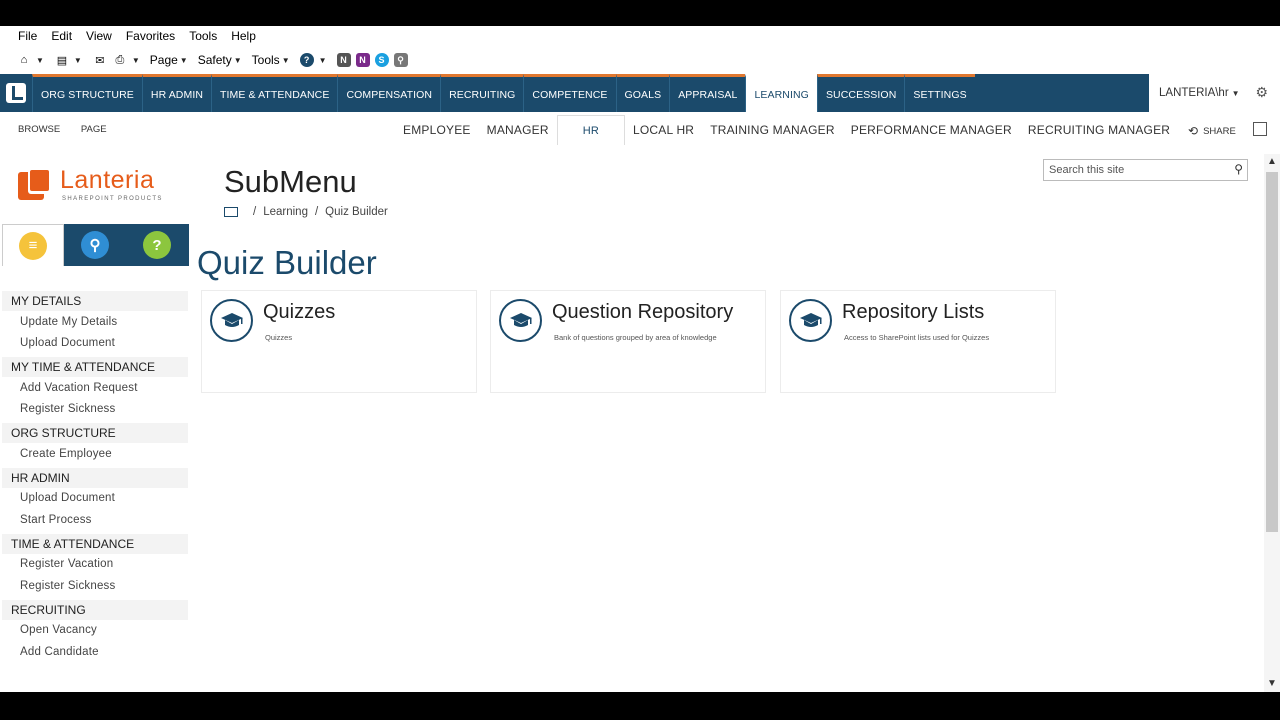  What do you see at coordinates (112, 199) in the screenshot?
I see `logo-tagline: SHAREPOINT PRODUCTS` at bounding box center [112, 199].